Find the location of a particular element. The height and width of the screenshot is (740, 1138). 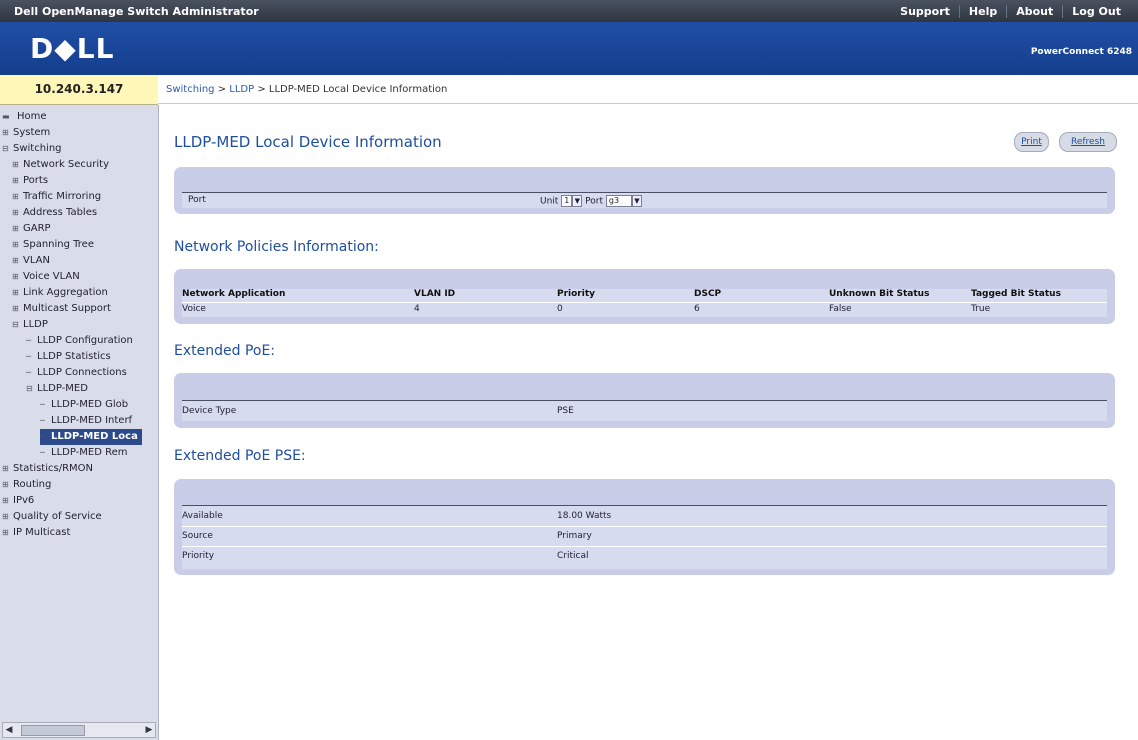

sidebar-item-ip-multicast: ⊞ IP Multicast is located at coordinates (36, 533).